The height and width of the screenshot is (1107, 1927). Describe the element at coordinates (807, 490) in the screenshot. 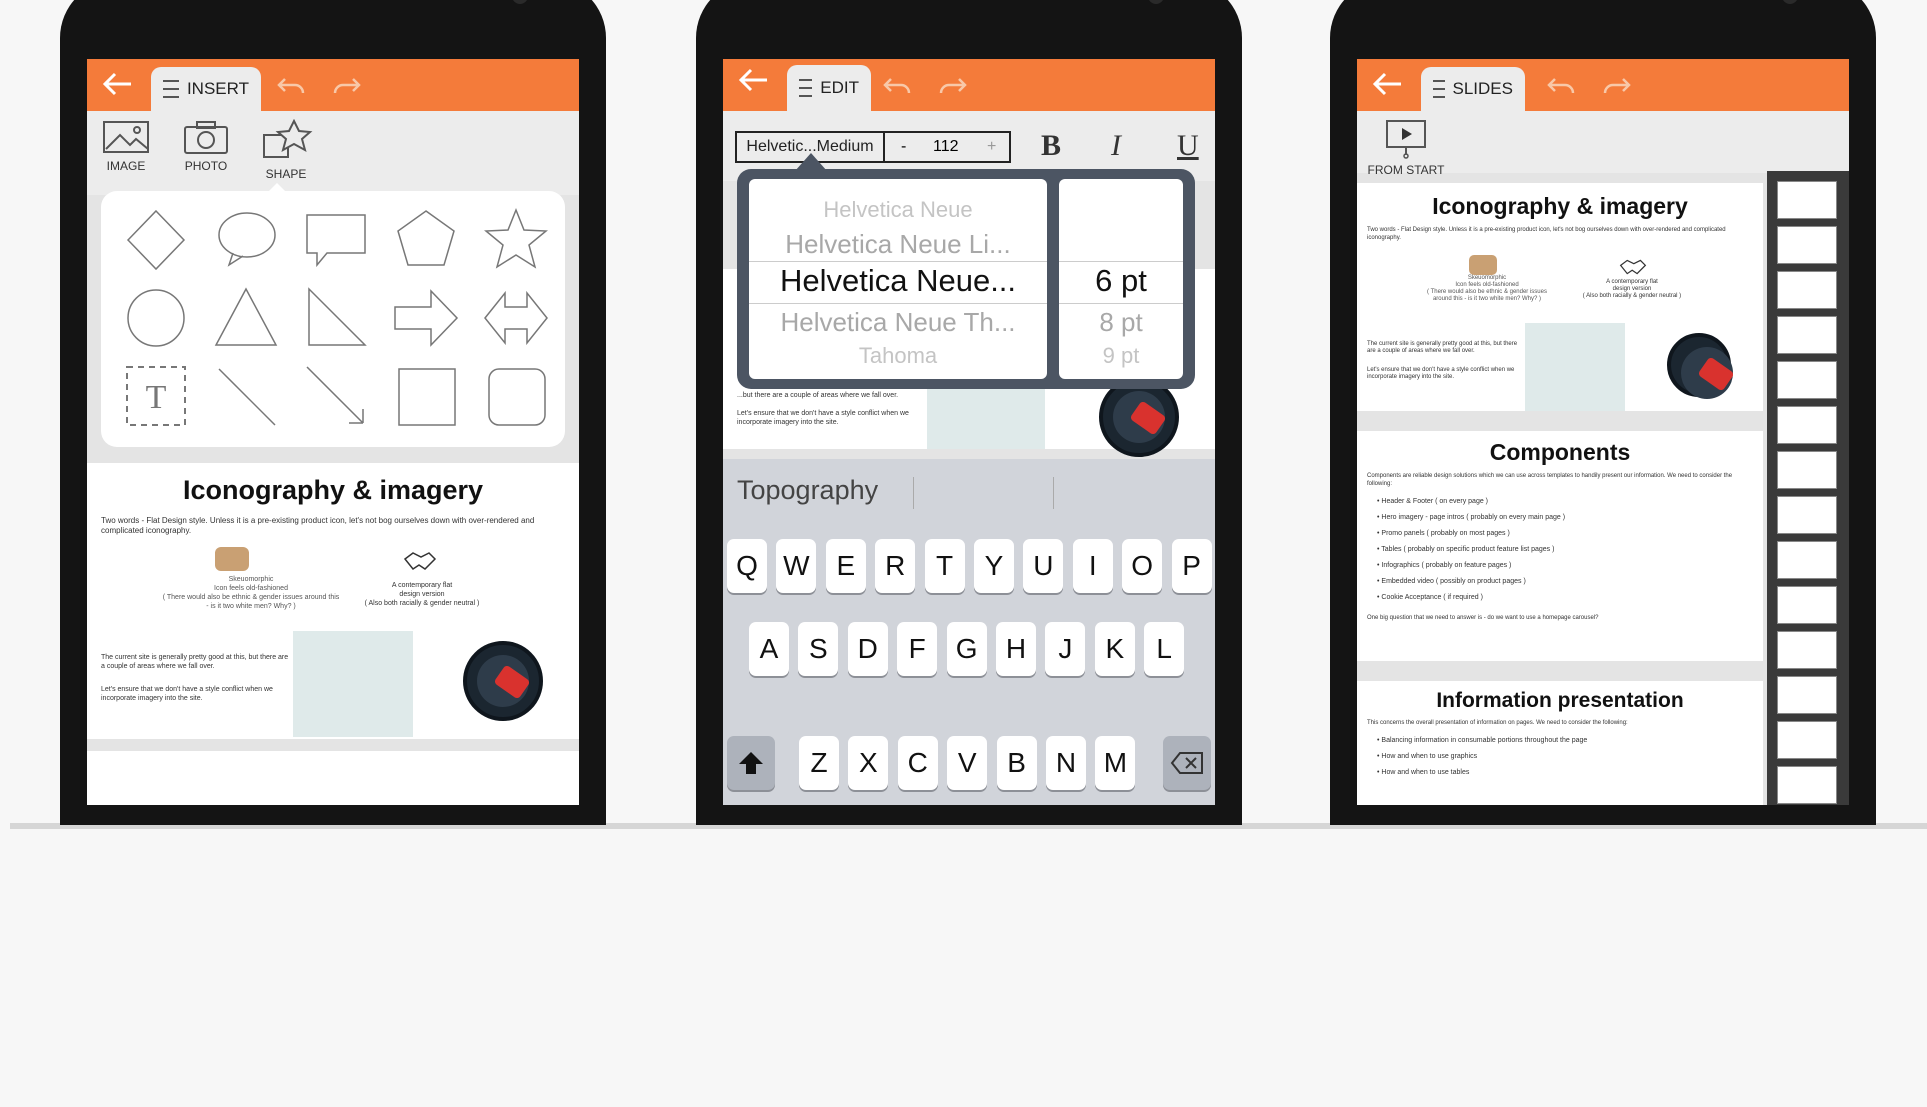

I see `suggestion-word: Topography` at that location.